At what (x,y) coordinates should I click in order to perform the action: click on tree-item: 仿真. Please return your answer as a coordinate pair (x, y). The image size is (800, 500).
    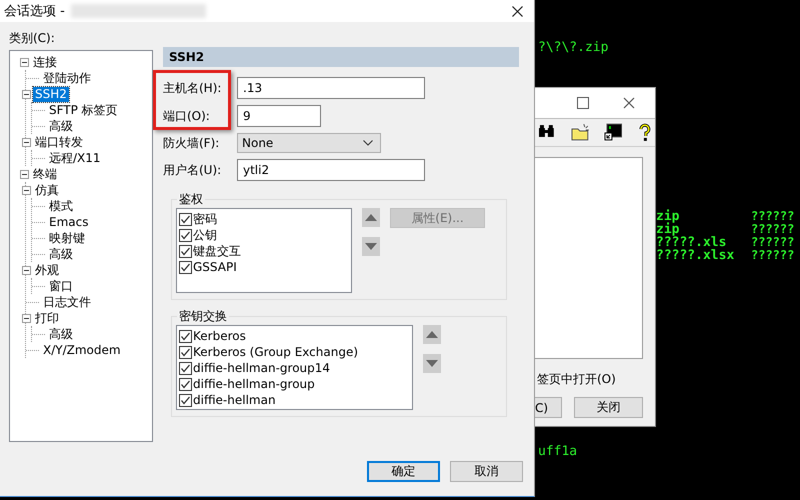
    Looking at the image, I should click on (47, 190).